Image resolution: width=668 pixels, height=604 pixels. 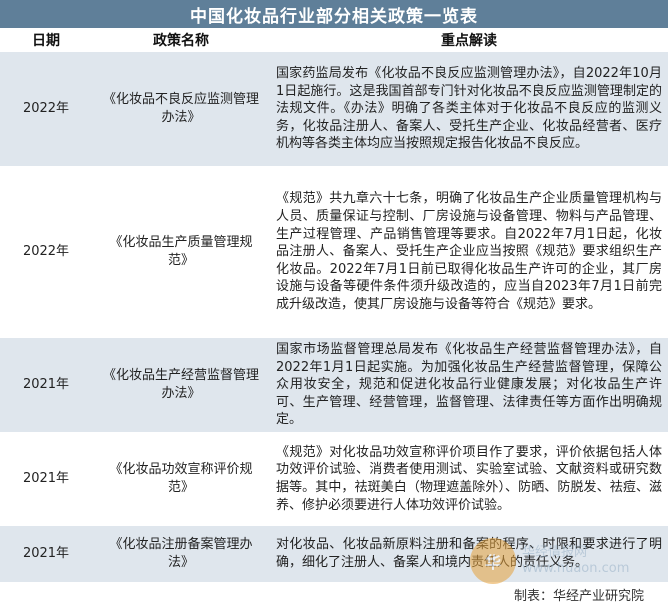 What do you see at coordinates (469, 41) in the screenshot?
I see `header-desc: 重点解读` at bounding box center [469, 41].